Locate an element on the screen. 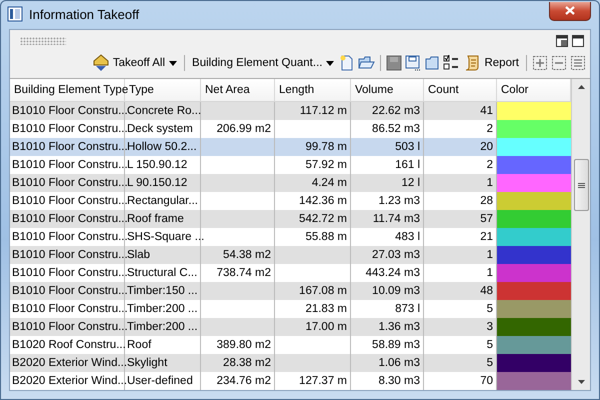  table-cell: 70 is located at coordinates (486, 381).